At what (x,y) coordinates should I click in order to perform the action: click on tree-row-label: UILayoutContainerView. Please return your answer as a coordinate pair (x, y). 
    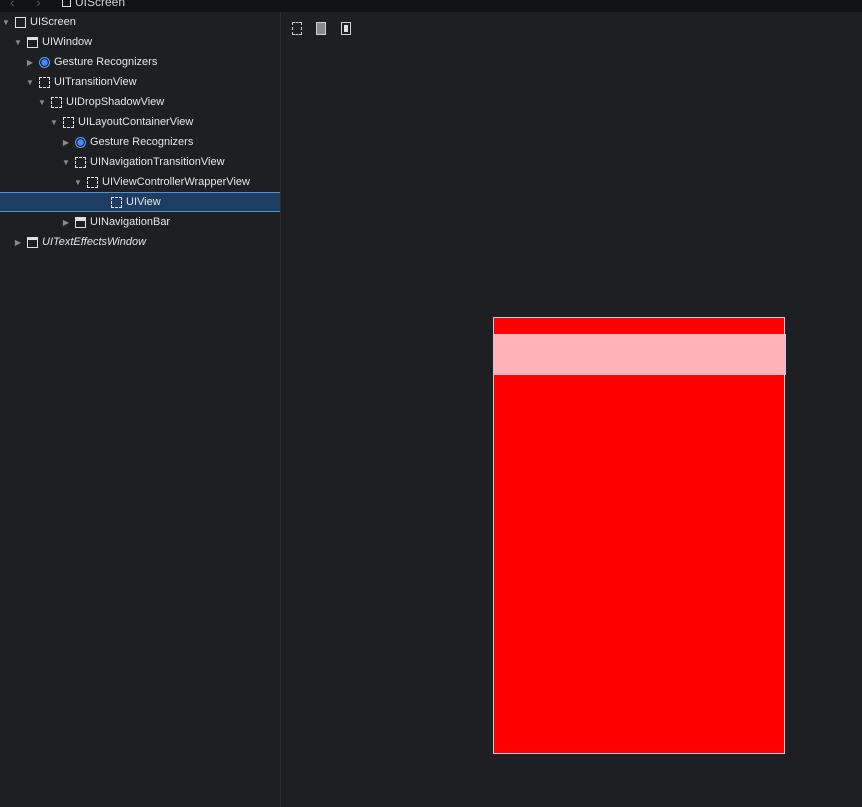
    Looking at the image, I should click on (136, 122).